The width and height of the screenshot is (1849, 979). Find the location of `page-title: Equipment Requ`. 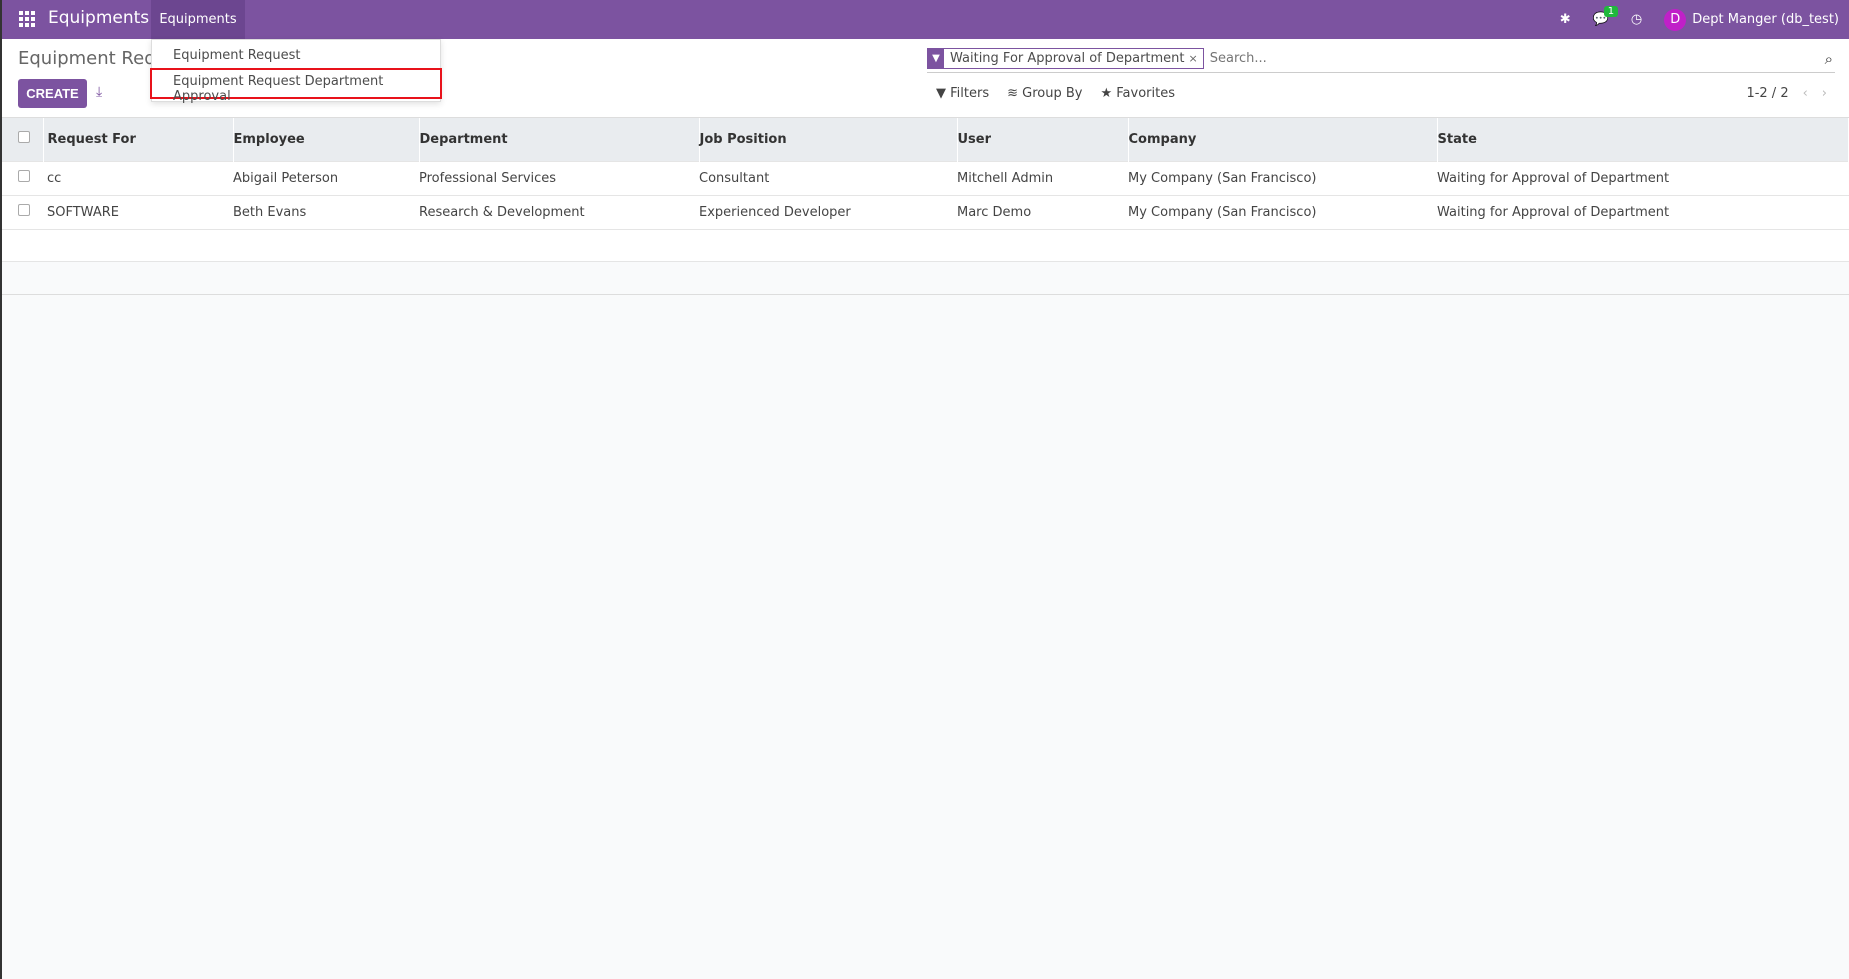

page-title: Equipment Requ is located at coordinates (93, 58).